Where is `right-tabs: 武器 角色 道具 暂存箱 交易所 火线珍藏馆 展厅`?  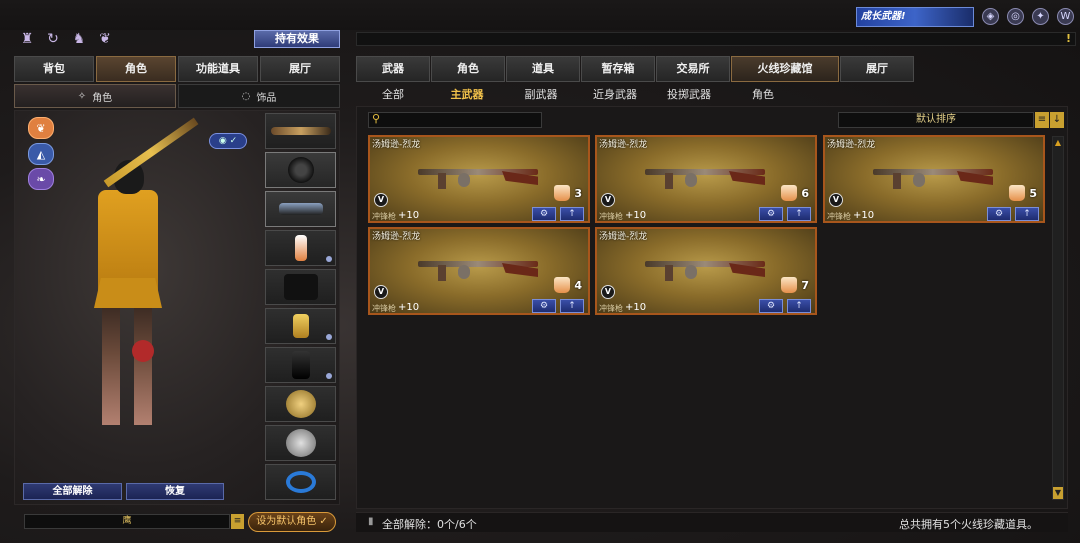 right-tabs: 武器 角色 道具 暂存箱 交易所 火线珍藏馆 展厅 is located at coordinates (635, 69).